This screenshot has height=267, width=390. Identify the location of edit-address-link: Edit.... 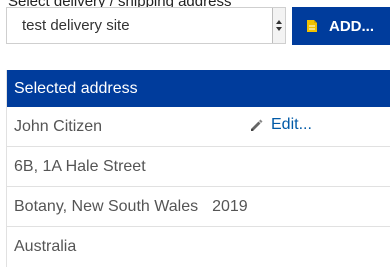
(280, 125).